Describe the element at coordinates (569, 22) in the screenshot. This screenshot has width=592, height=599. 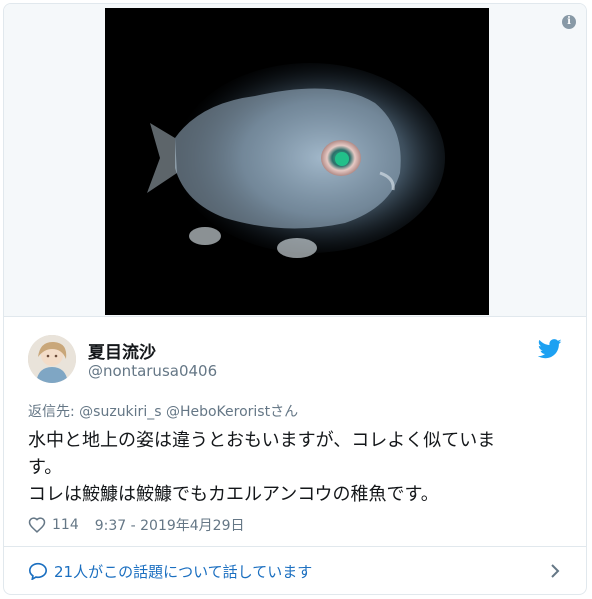
I see `info-icon: i` at that location.